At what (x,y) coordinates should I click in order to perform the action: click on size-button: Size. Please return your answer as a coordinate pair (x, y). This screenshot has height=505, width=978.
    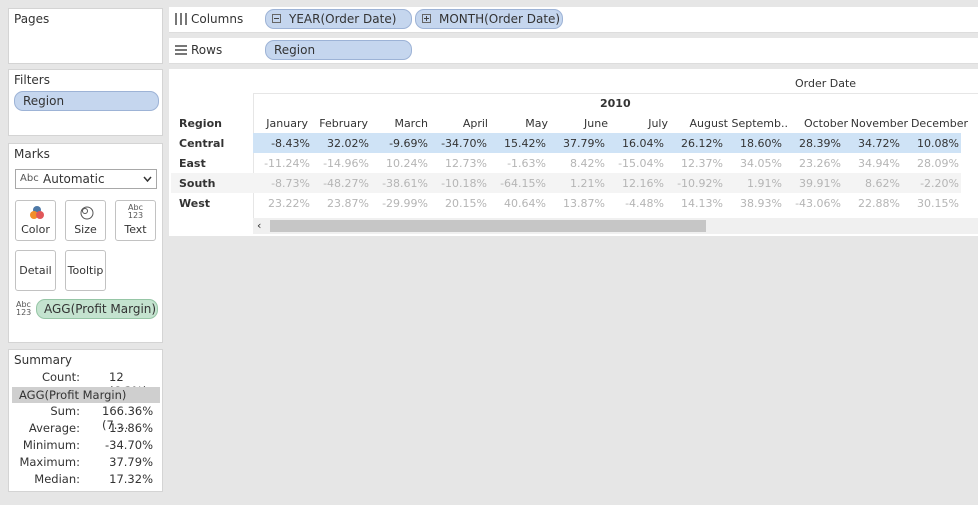
    Looking at the image, I should click on (85, 220).